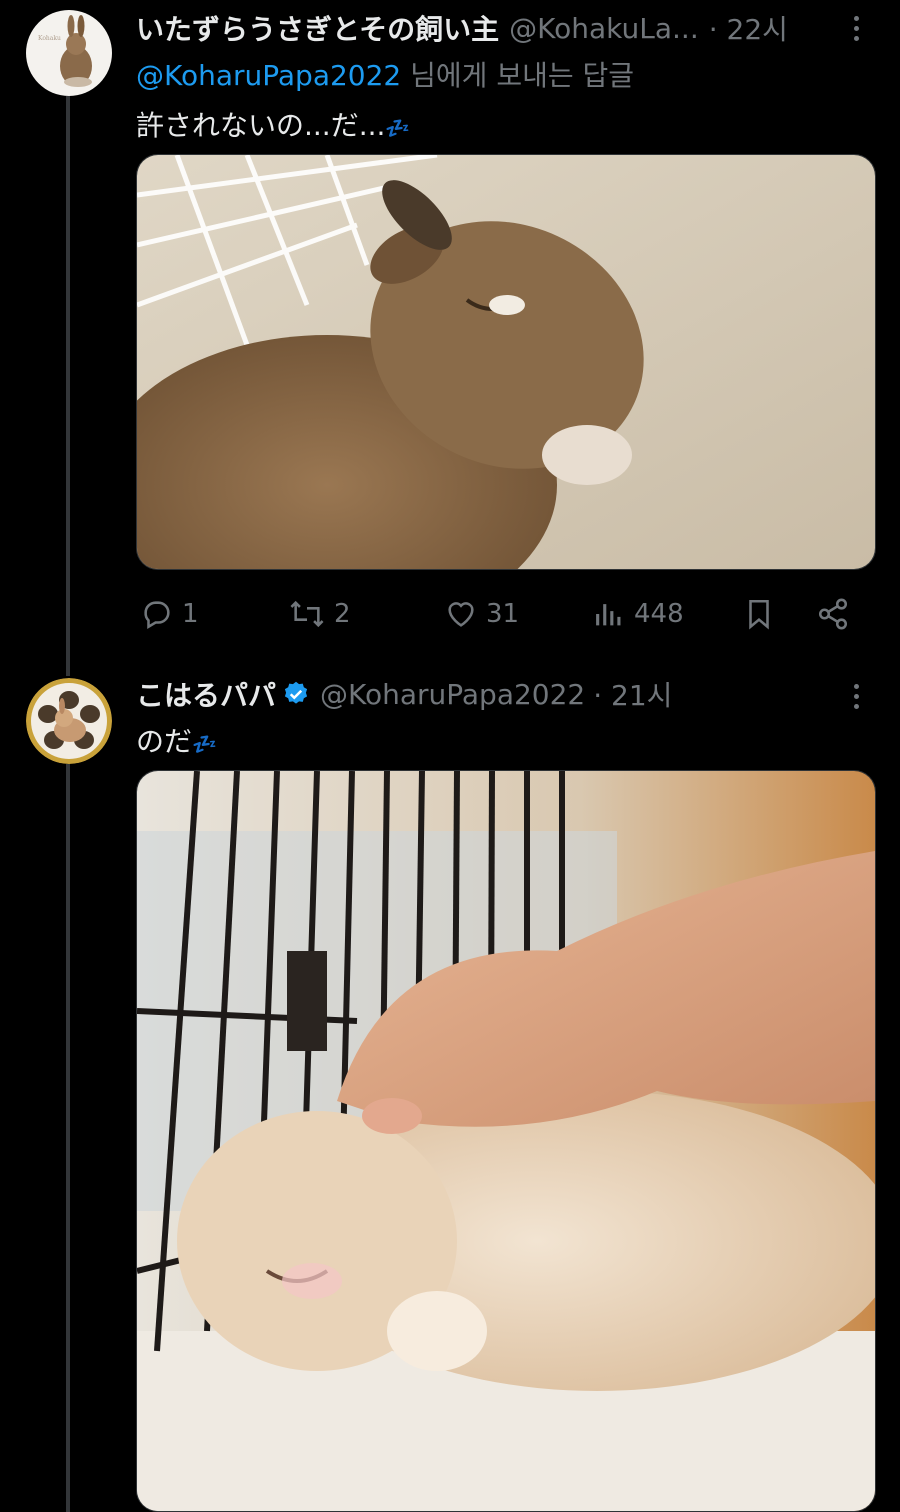 This screenshot has width=900, height=1512. What do you see at coordinates (632, 694) in the screenshot?
I see `timestamp: · 21시` at bounding box center [632, 694].